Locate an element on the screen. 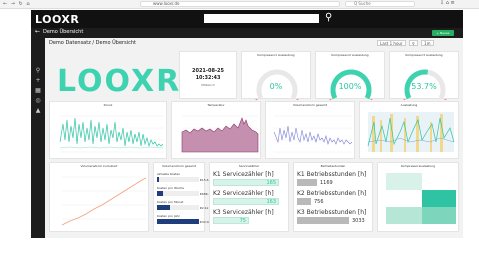 Image resolution: width=479 pixels, height=271 pixels. dashboard-title: Demo Übersicht is located at coordinates (63, 32).